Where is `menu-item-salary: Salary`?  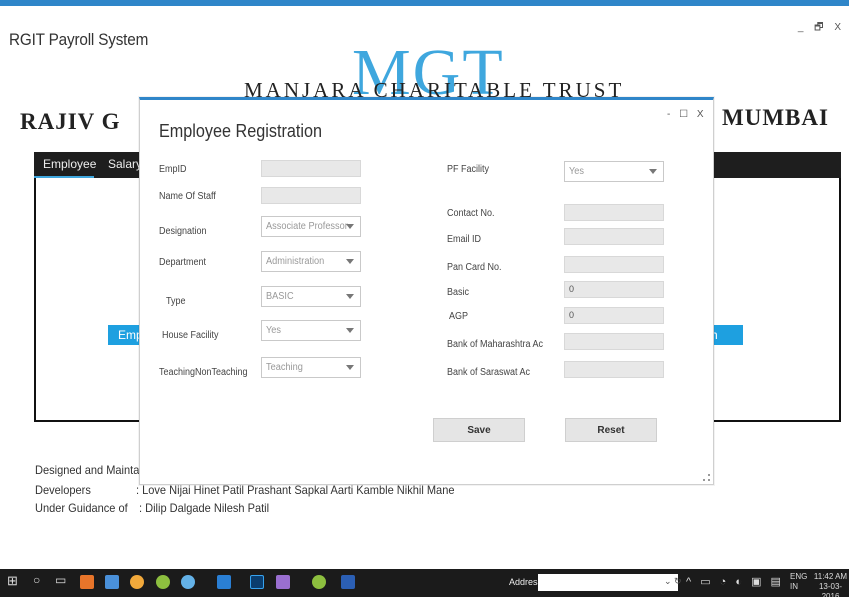 menu-item-salary: Salary is located at coordinates (125, 164).